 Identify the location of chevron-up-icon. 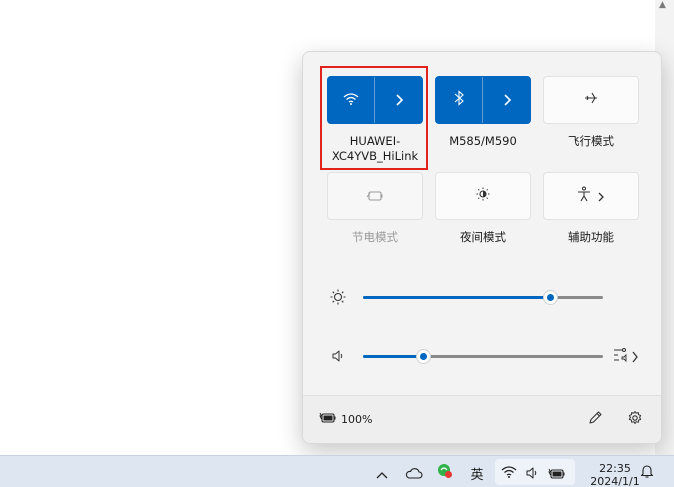
(382, 473).